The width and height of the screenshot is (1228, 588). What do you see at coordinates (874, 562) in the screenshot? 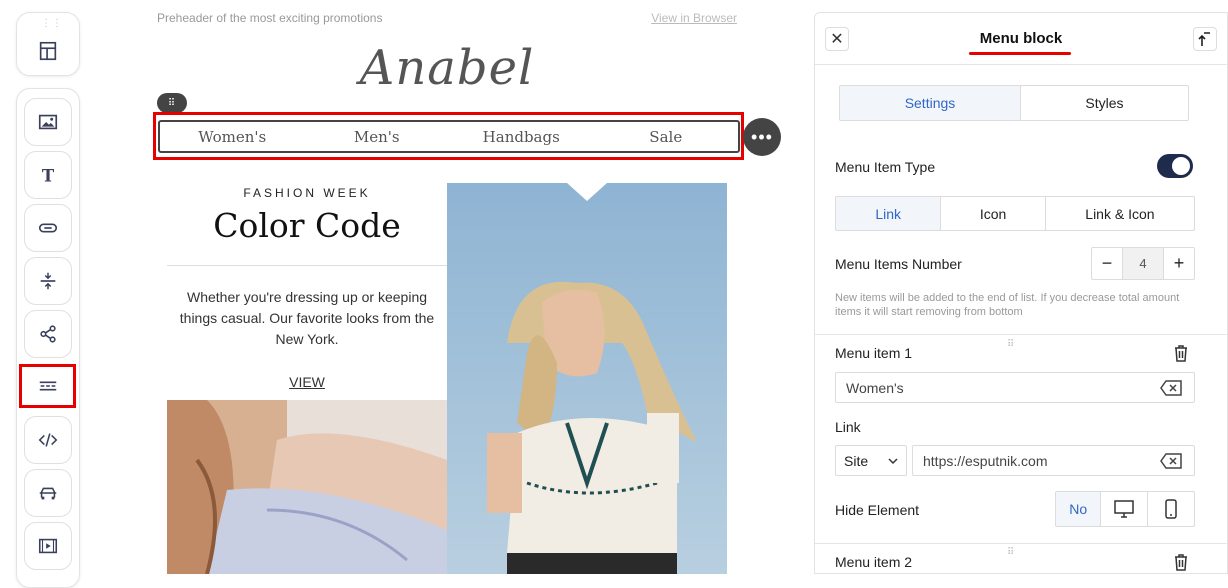
I see `item2-label: Menu item 2` at bounding box center [874, 562].